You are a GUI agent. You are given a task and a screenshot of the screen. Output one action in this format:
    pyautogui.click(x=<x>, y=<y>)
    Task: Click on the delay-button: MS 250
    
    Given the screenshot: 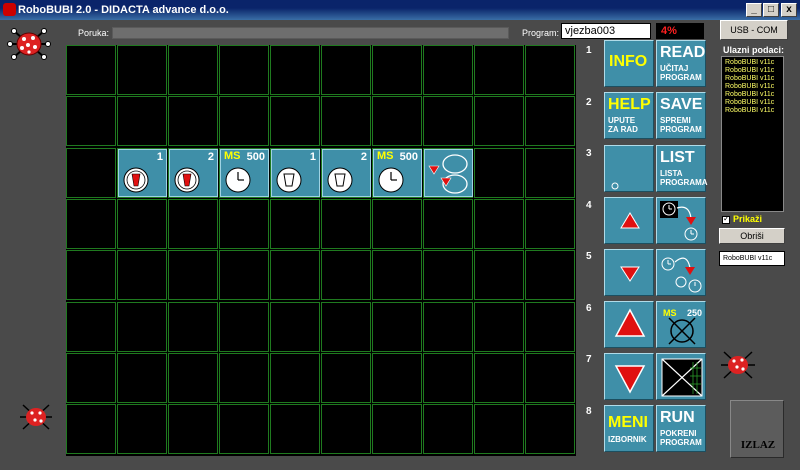 What is the action you would take?
    pyautogui.click(x=681, y=324)
    